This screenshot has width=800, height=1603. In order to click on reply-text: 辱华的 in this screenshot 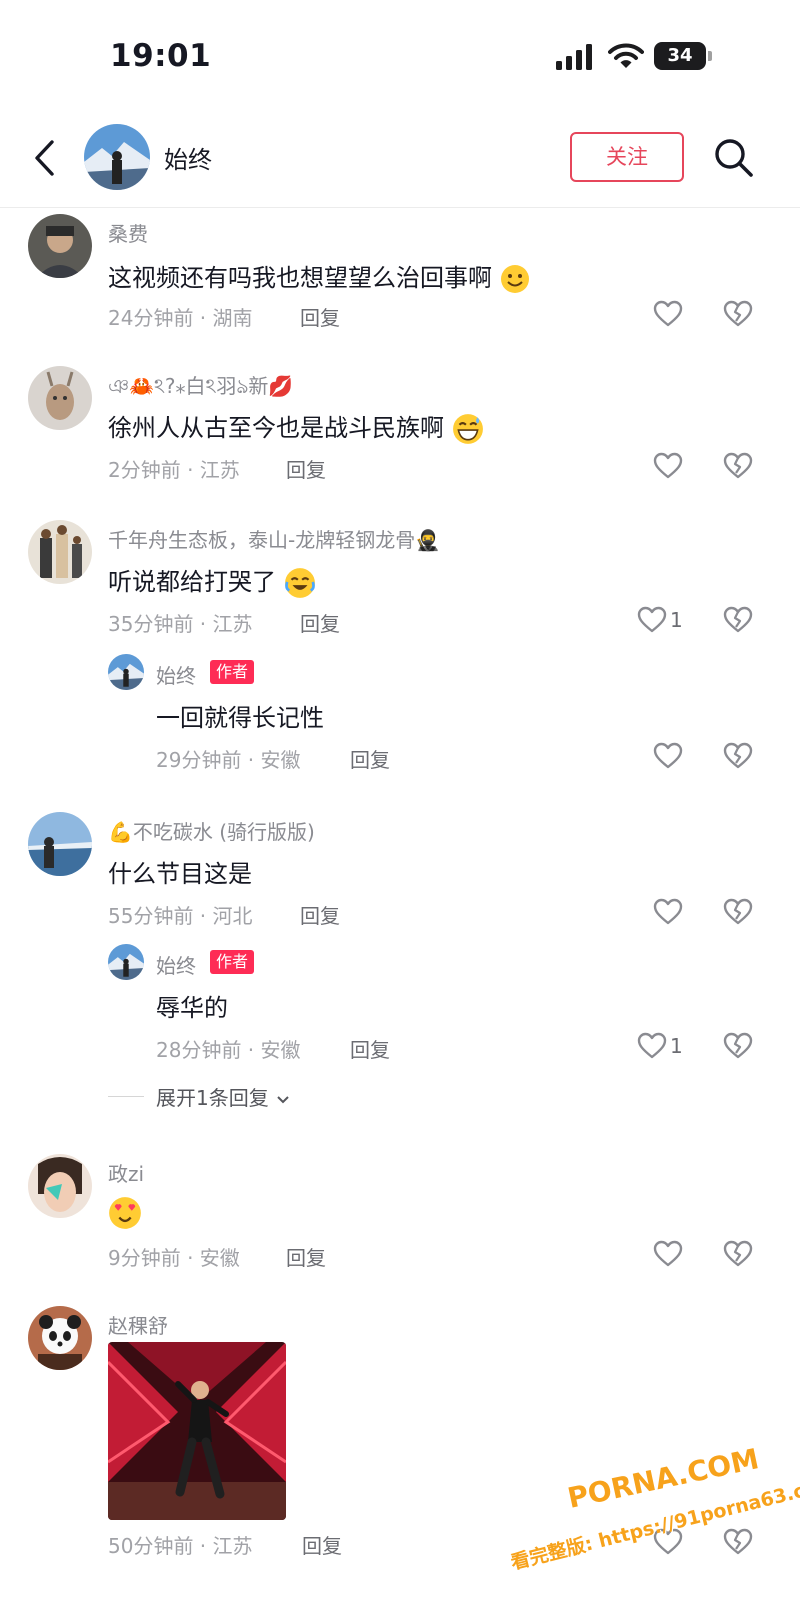, I will do `click(192, 1008)`.